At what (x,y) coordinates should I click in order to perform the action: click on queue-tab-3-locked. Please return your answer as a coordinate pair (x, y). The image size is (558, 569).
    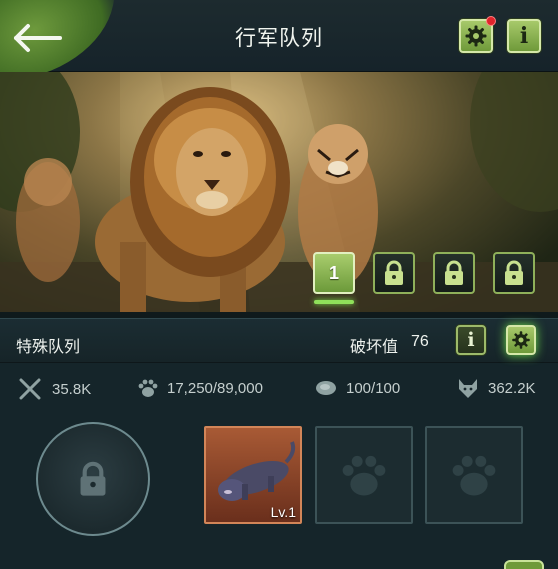
    Looking at the image, I should click on (454, 273).